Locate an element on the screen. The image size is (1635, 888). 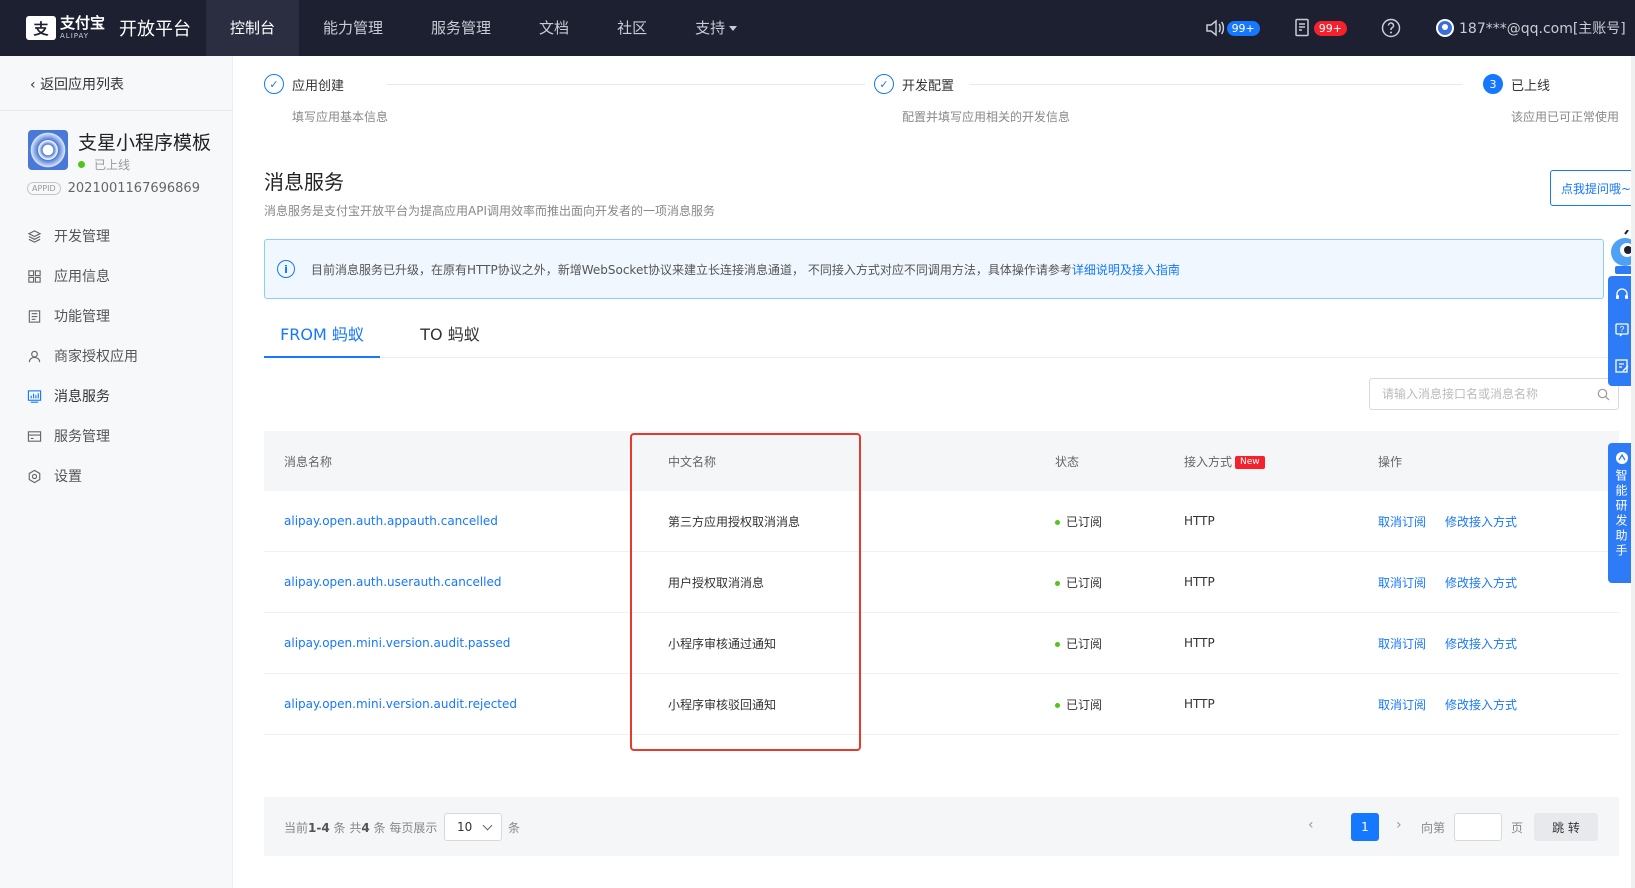
back-to-app-list-link: ‹ 返回应用列表 is located at coordinates (77, 84).